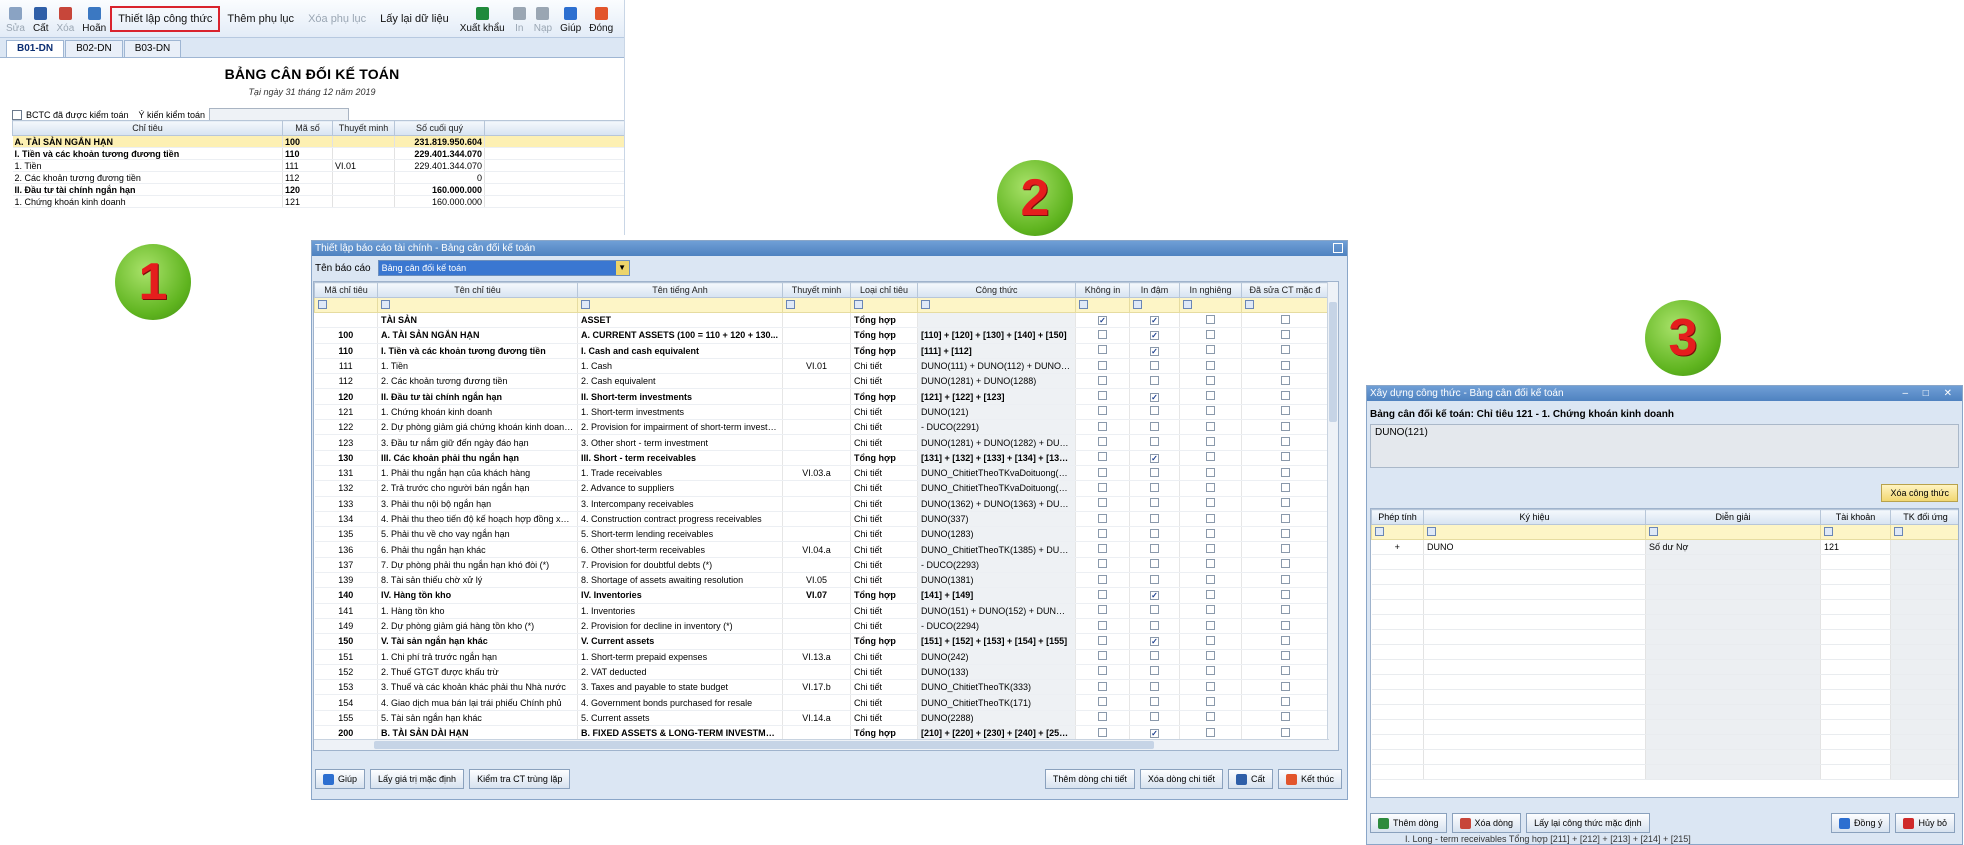 This screenshot has width=1964, height=845. Describe the element at coordinates (66, 19) in the screenshot. I see `xoa-button: Xóa` at that location.